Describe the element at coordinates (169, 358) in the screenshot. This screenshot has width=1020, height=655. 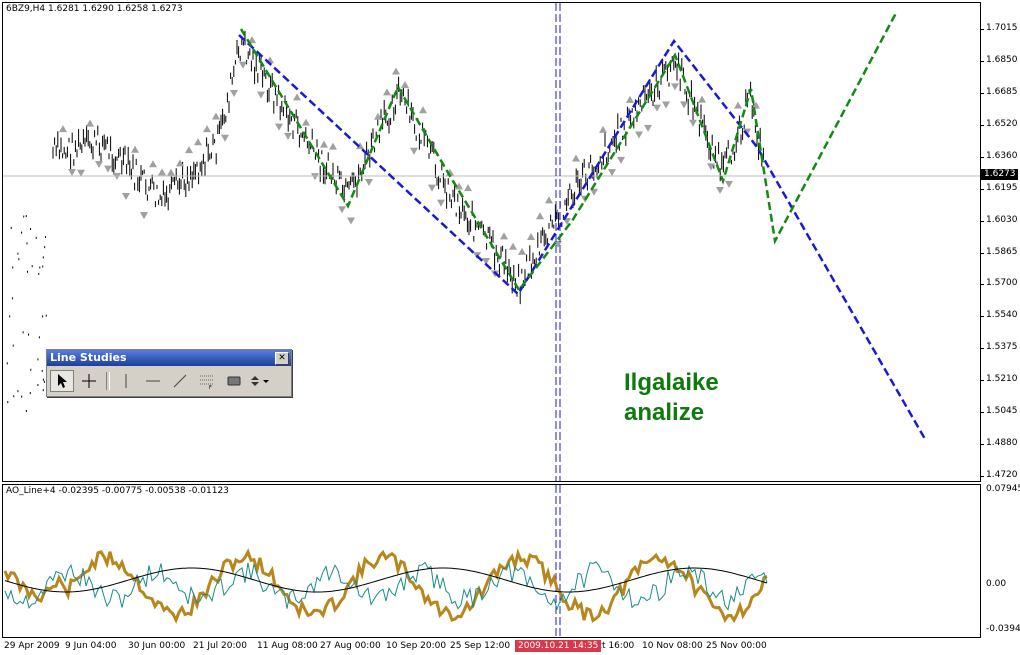
I see `toolbar-titlebar: Line Studies ✕` at that location.